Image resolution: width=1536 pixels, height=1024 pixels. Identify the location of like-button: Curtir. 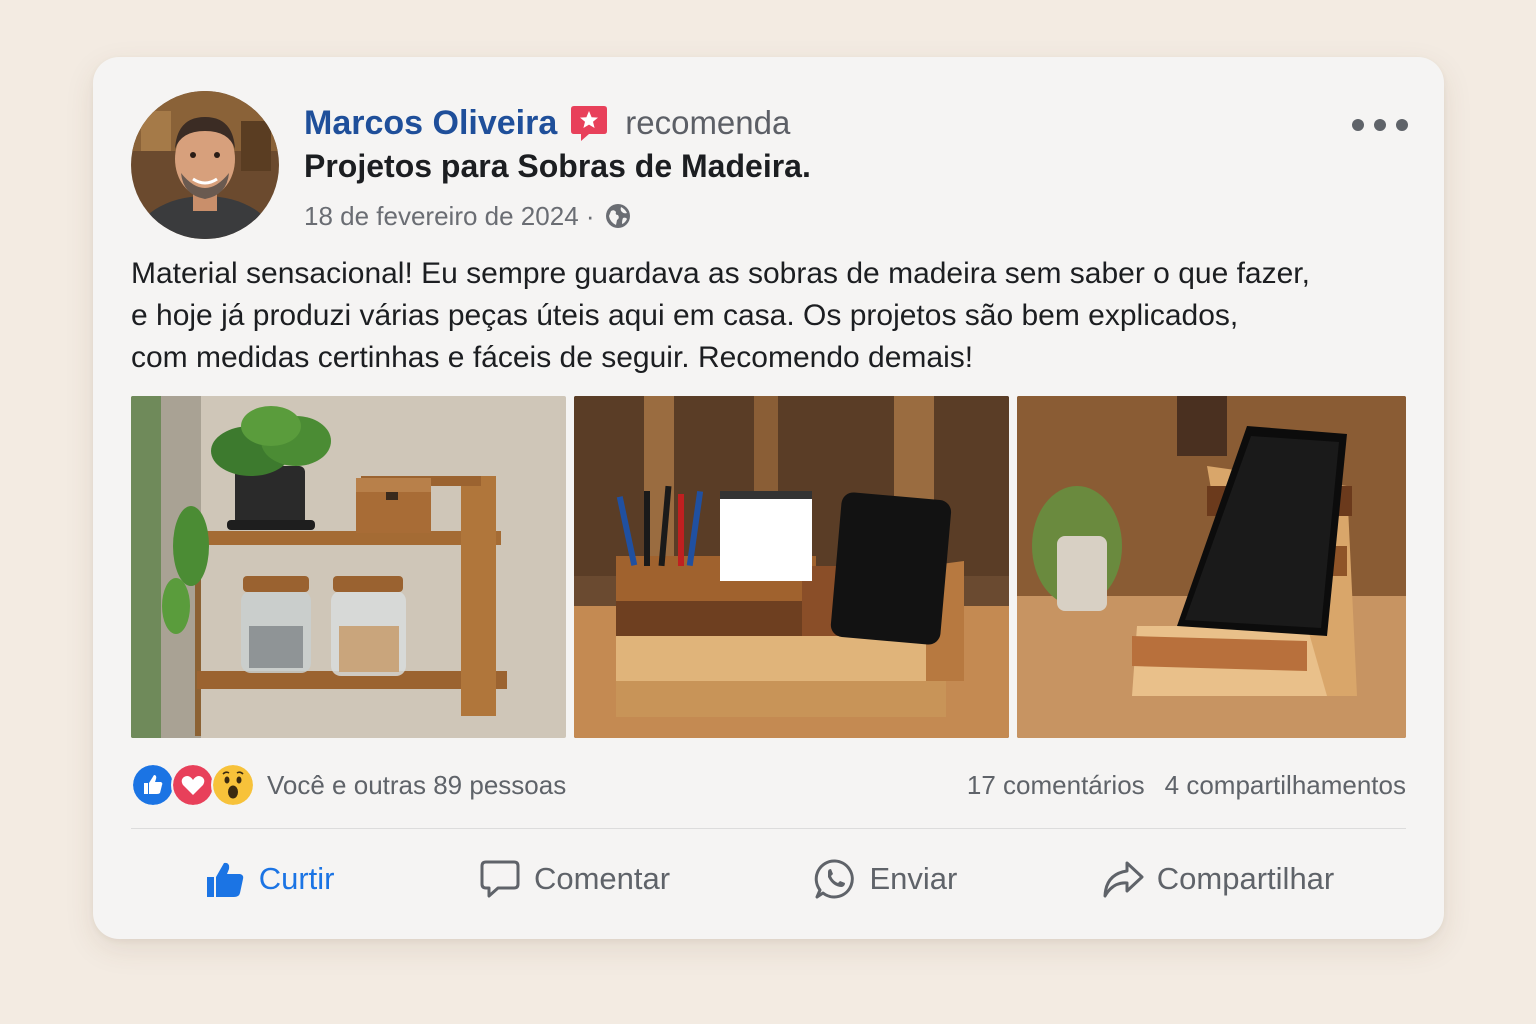
(269, 879).